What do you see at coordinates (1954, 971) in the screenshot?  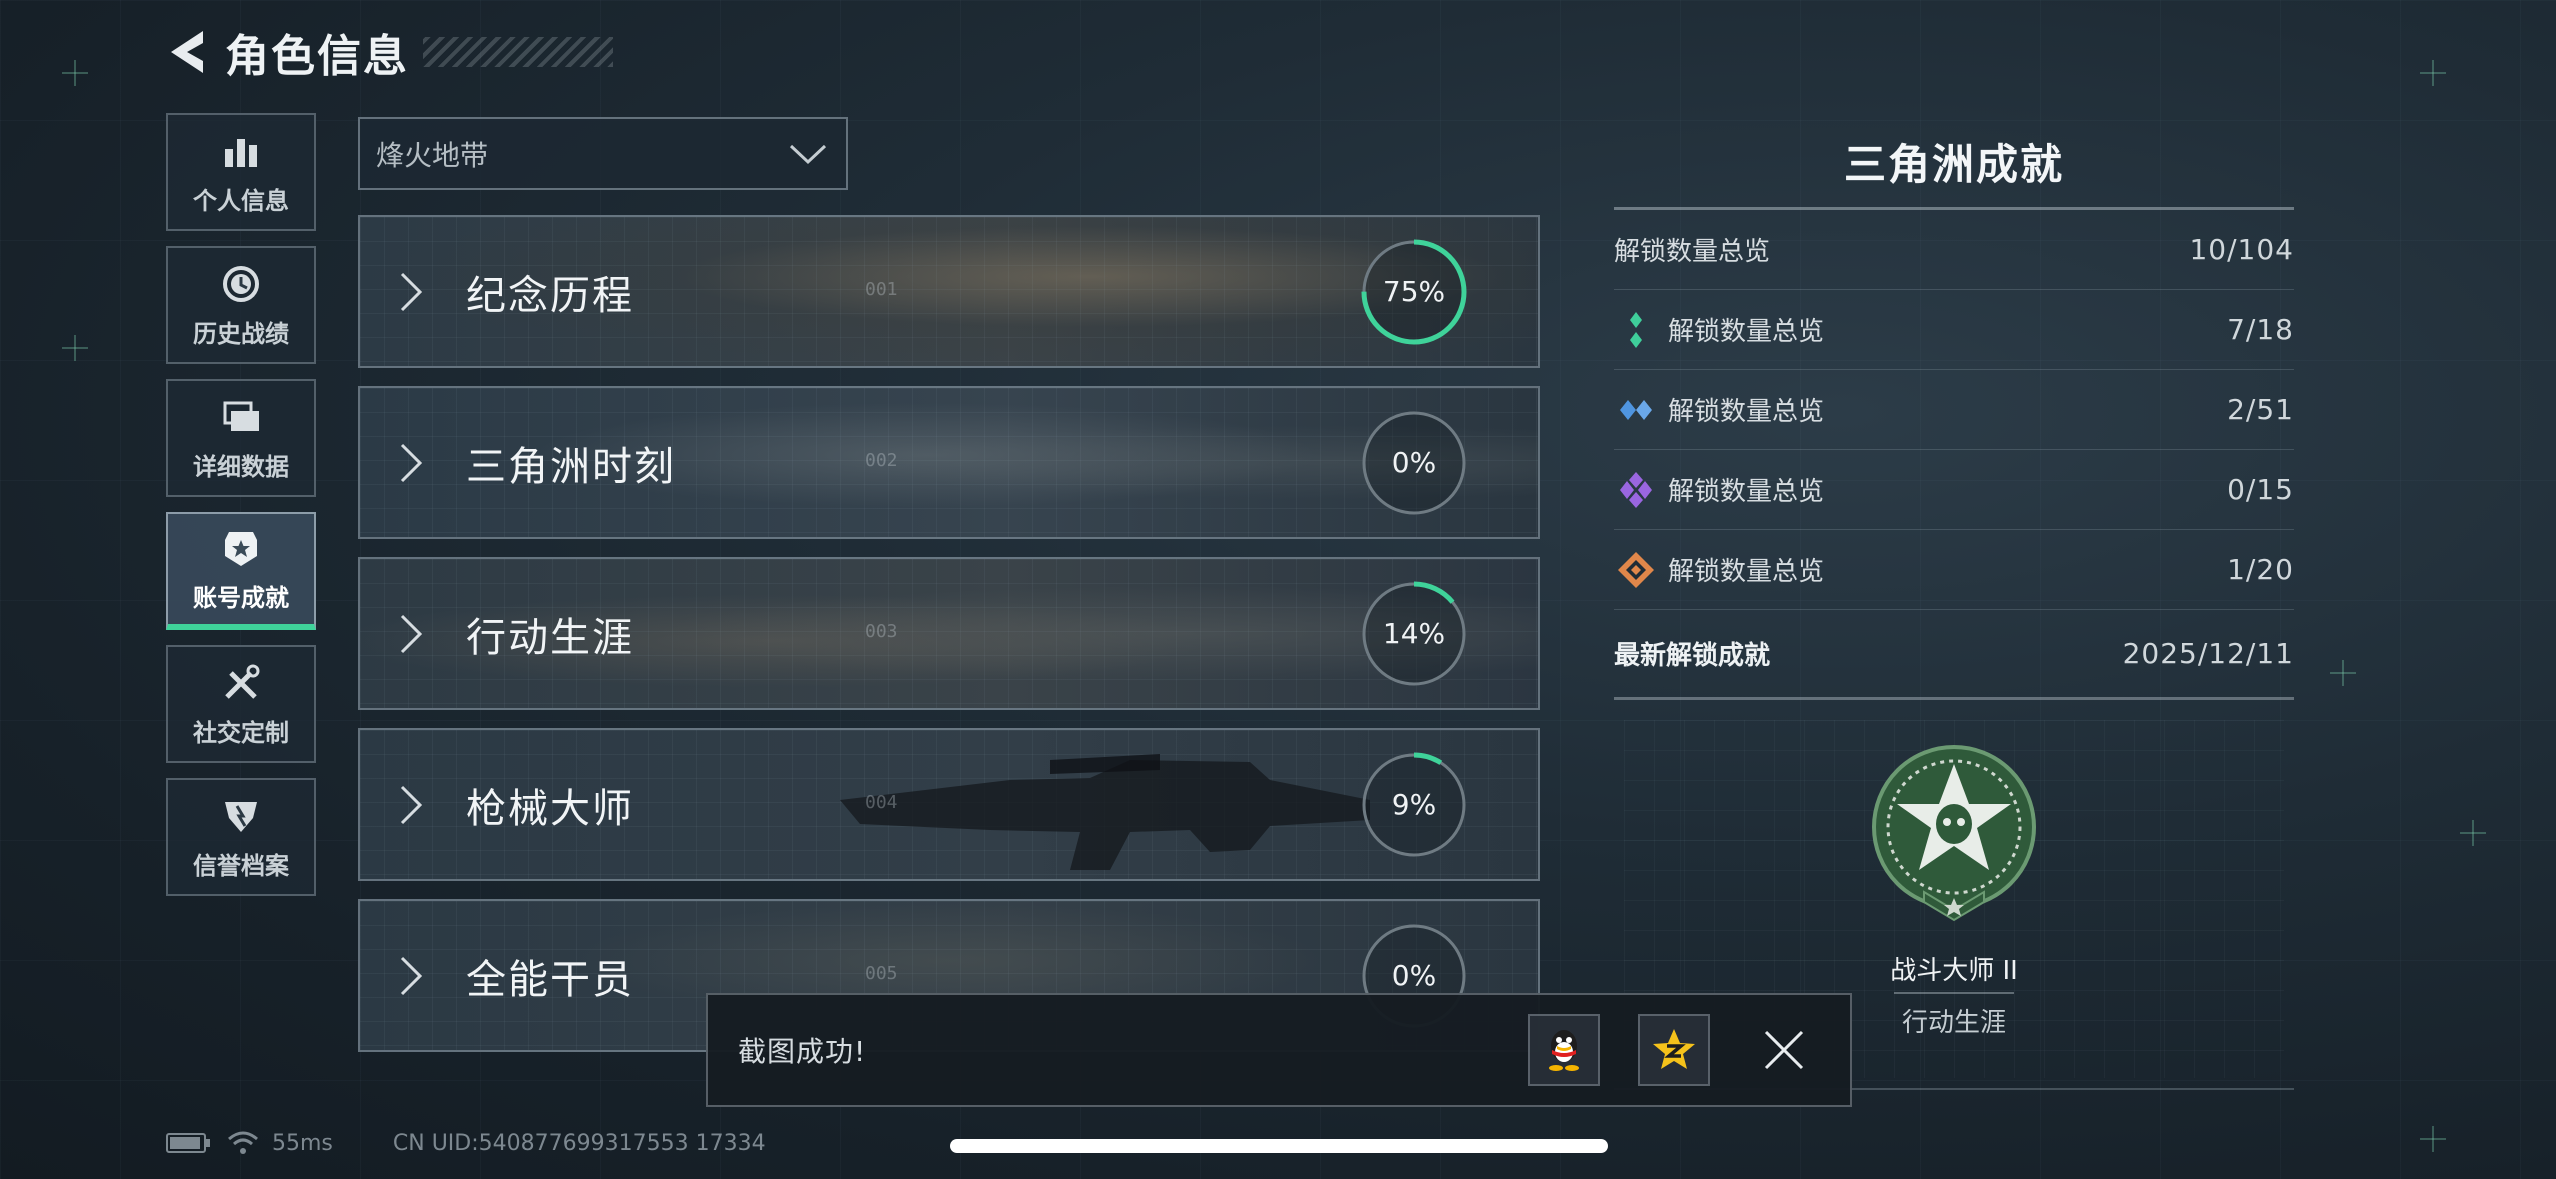 I see `achievement-name: 战斗大师 II` at bounding box center [1954, 971].